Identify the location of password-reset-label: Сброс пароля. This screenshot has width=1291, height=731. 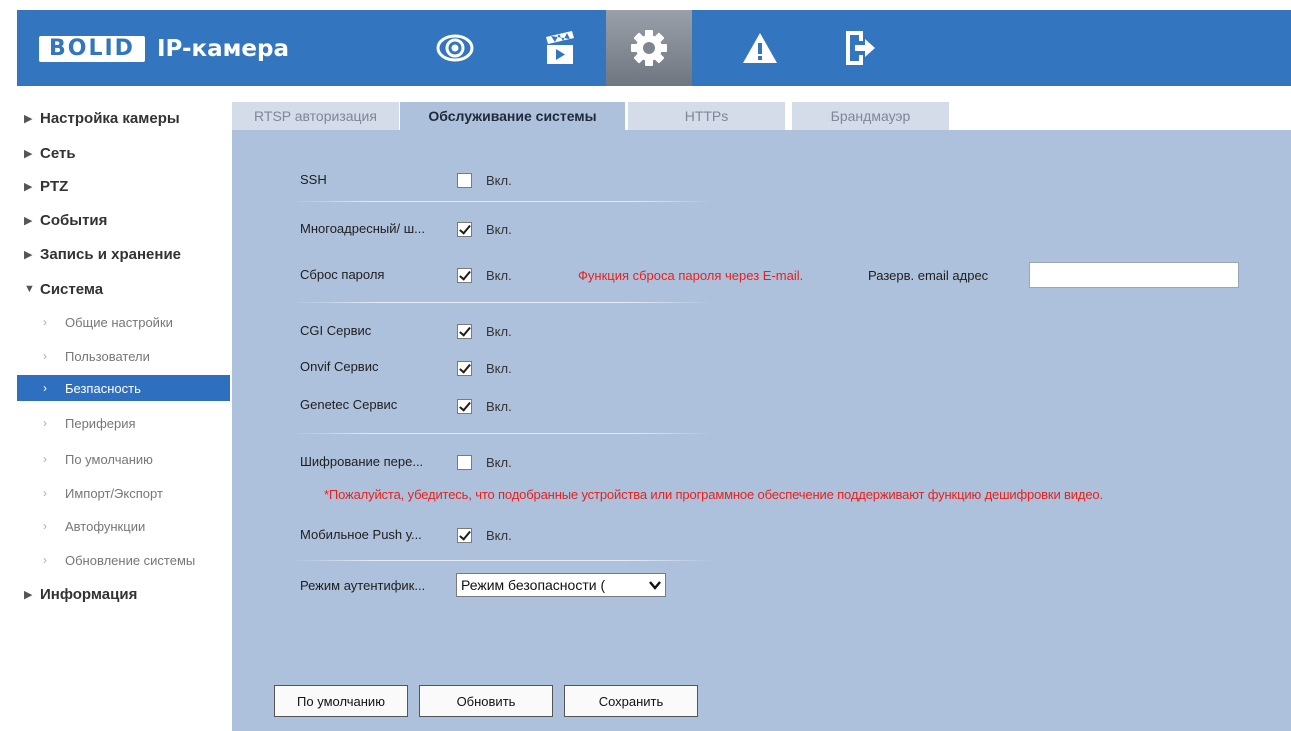
(342, 274).